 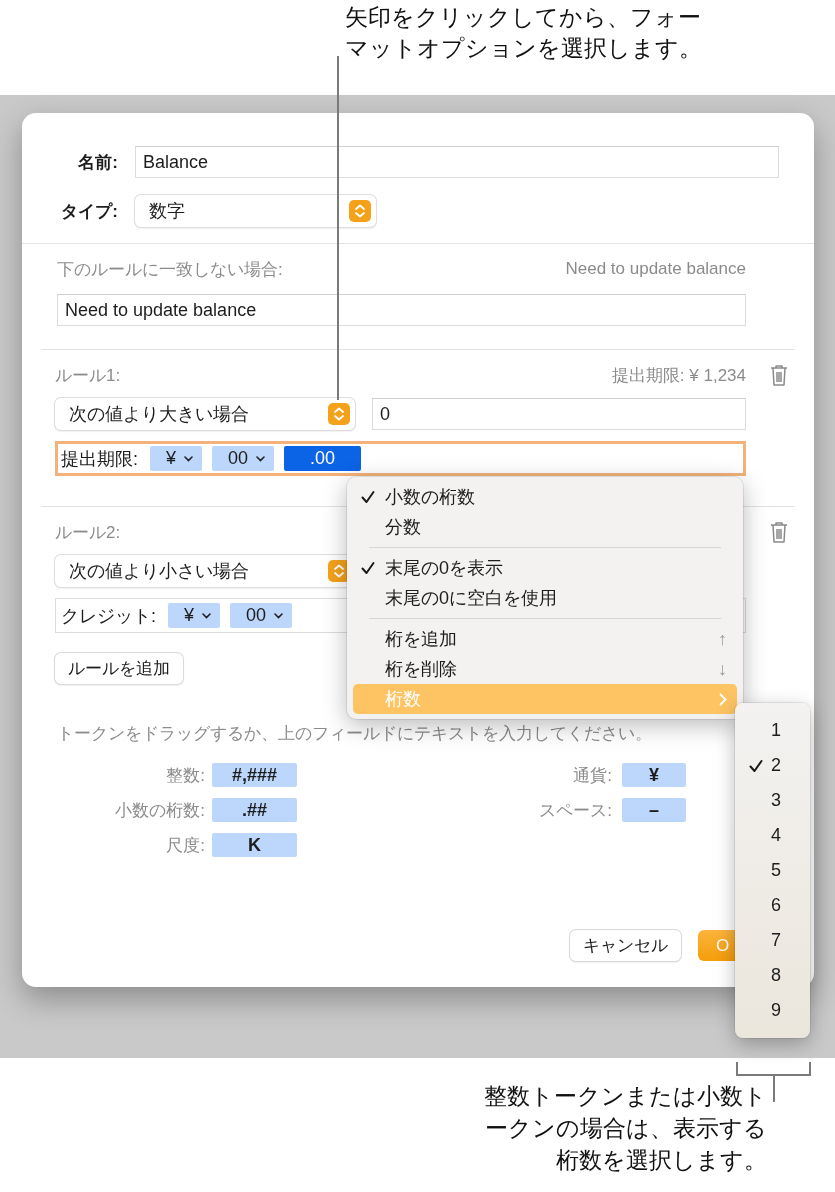 I want to click on rule-label: ルール2:, so click(x=88, y=532).